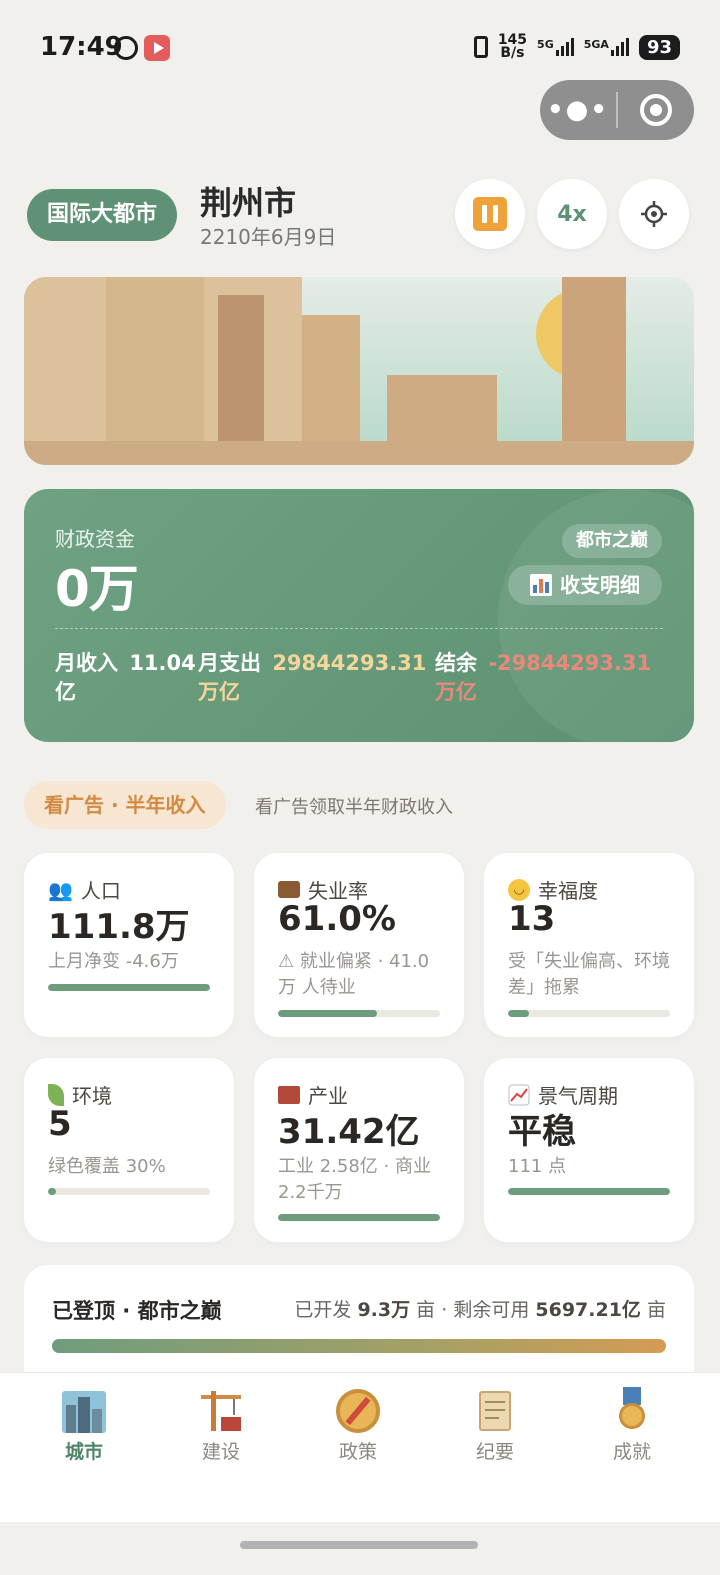 This screenshot has width=720, height=1575. I want to click on finance-value: 0万, so click(97, 589).